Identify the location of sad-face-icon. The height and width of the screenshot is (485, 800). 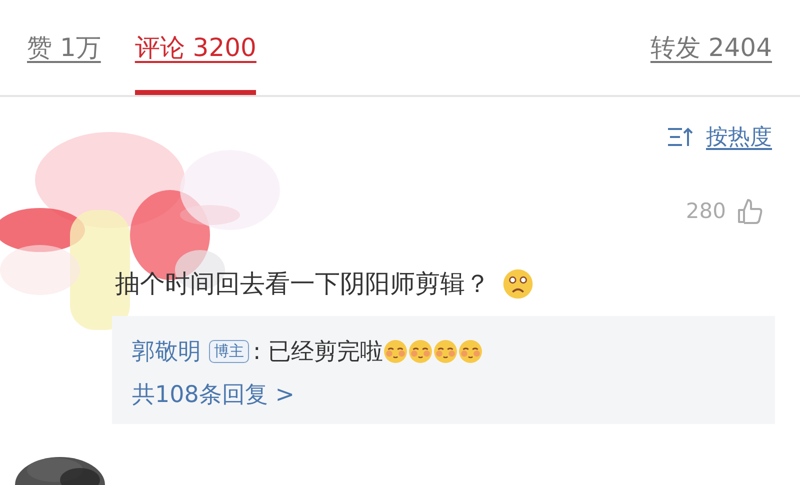
(518, 284).